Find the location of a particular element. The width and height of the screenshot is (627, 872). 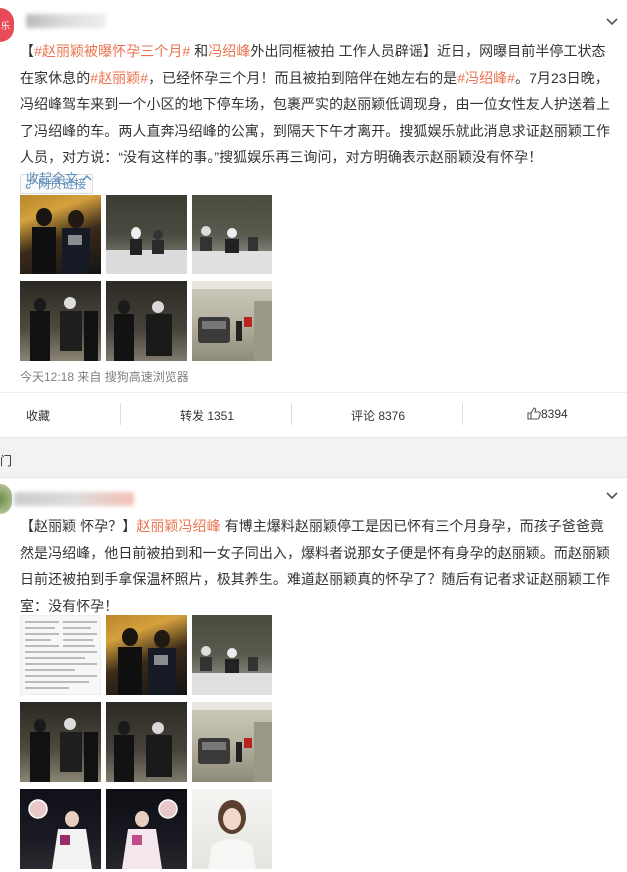

text-screenshot-image is located at coordinates (61, 655).